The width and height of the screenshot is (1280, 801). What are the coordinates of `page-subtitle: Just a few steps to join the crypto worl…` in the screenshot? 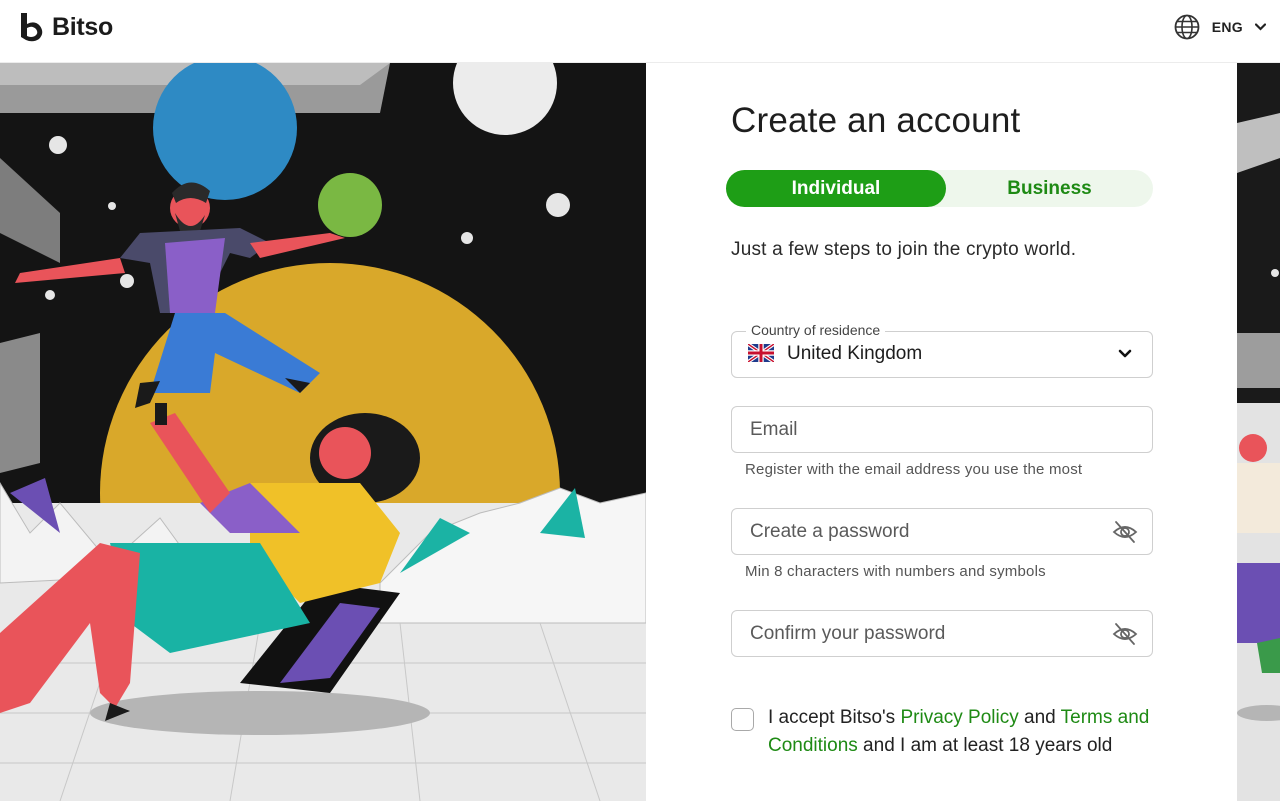 It's located at (904, 249).